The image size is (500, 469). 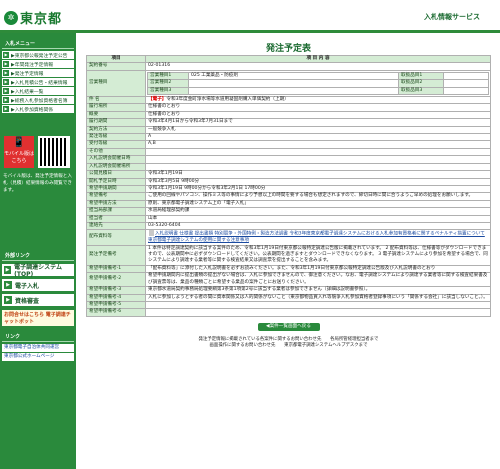 I want to click on table-row-subject: 件 名【電子】令和3年度金町浄水場等水道用凝固剤購入単価契約（上期）, so click(x=288, y=100).